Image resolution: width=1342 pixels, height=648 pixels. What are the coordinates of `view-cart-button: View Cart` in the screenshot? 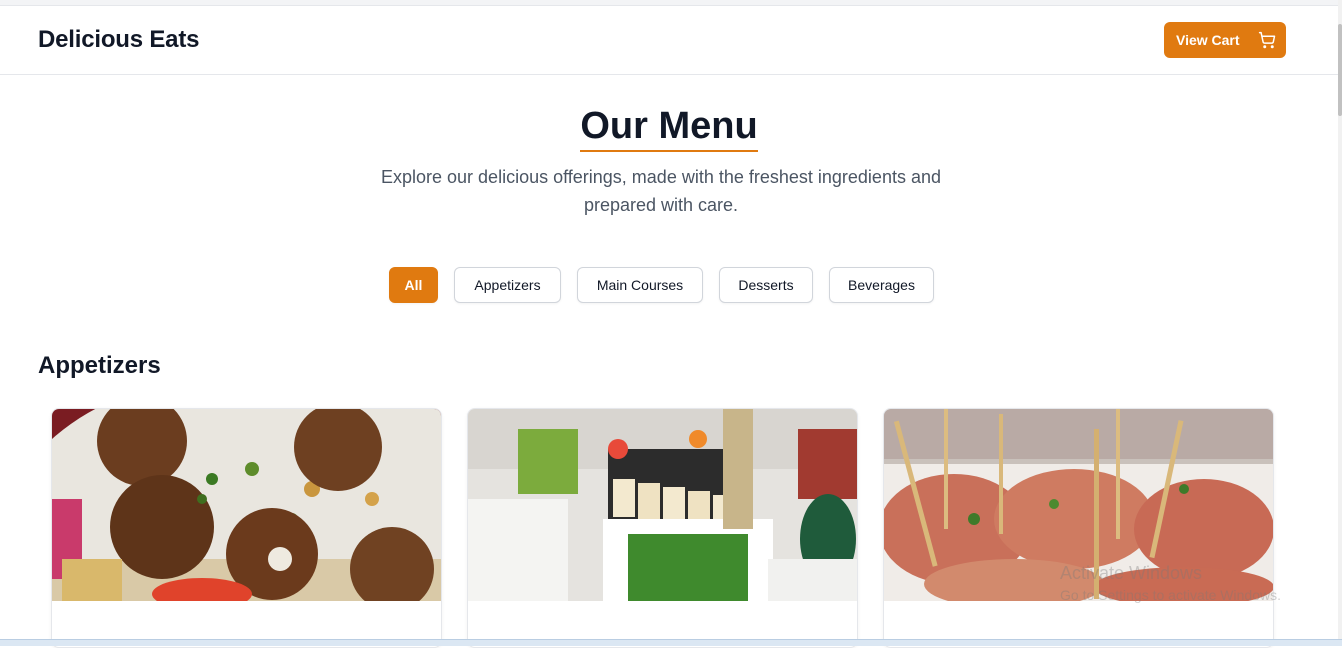 It's located at (1225, 40).